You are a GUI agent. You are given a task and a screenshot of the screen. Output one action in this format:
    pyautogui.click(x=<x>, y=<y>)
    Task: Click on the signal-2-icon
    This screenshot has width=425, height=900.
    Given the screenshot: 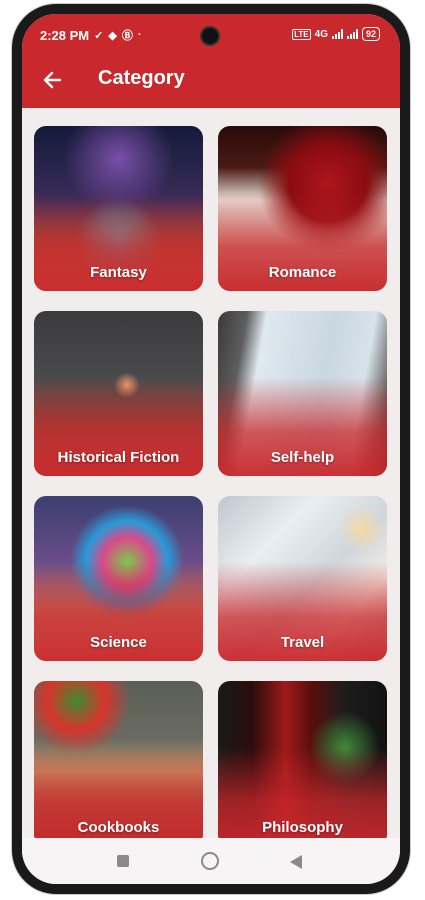 What is the action you would take?
    pyautogui.click(x=352, y=34)
    